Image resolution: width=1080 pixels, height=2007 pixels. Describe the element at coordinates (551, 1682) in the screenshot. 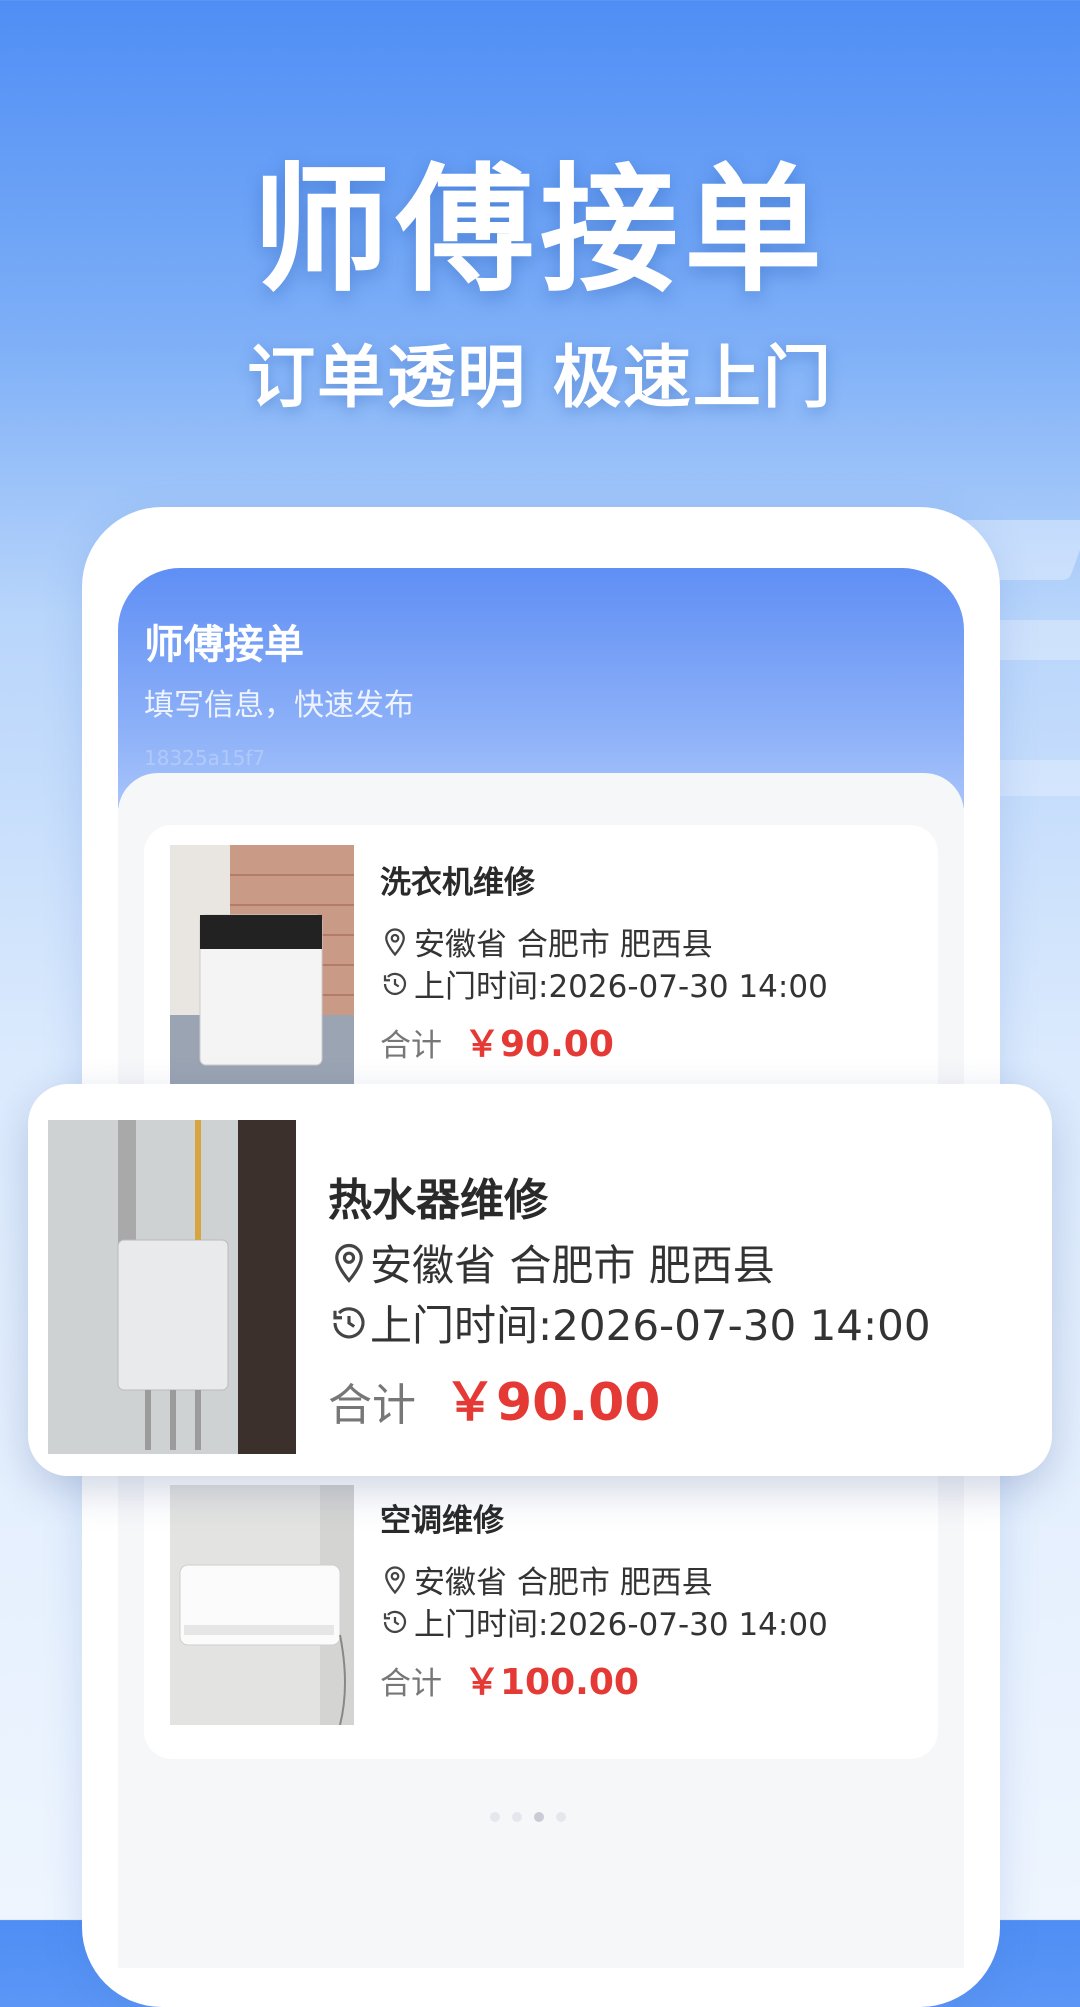

I see `order-price: ￥100.00` at that location.